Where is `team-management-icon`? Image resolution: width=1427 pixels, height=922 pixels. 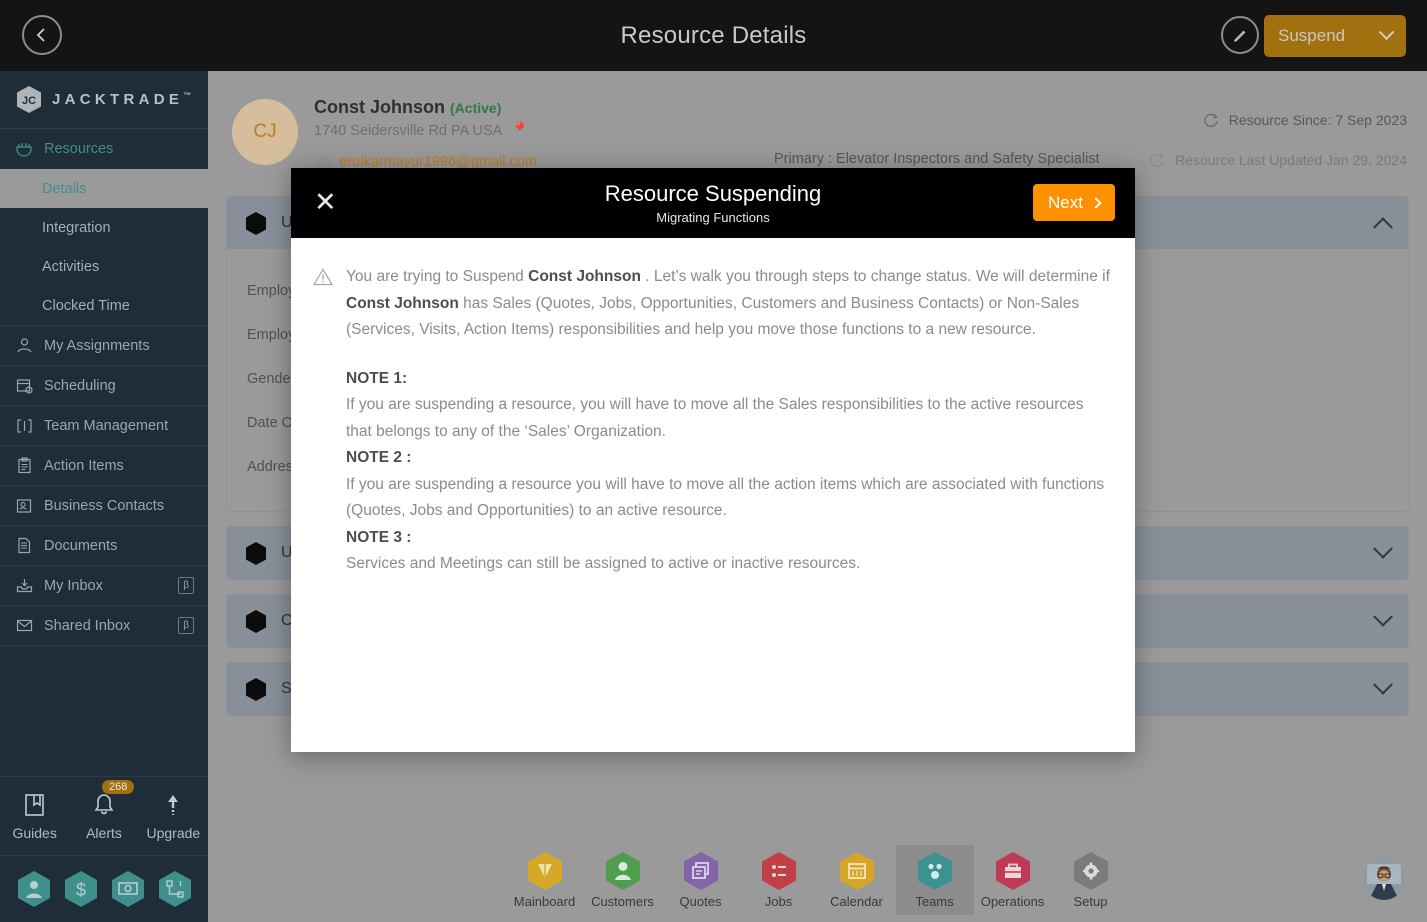 team-management-icon is located at coordinates (24, 426).